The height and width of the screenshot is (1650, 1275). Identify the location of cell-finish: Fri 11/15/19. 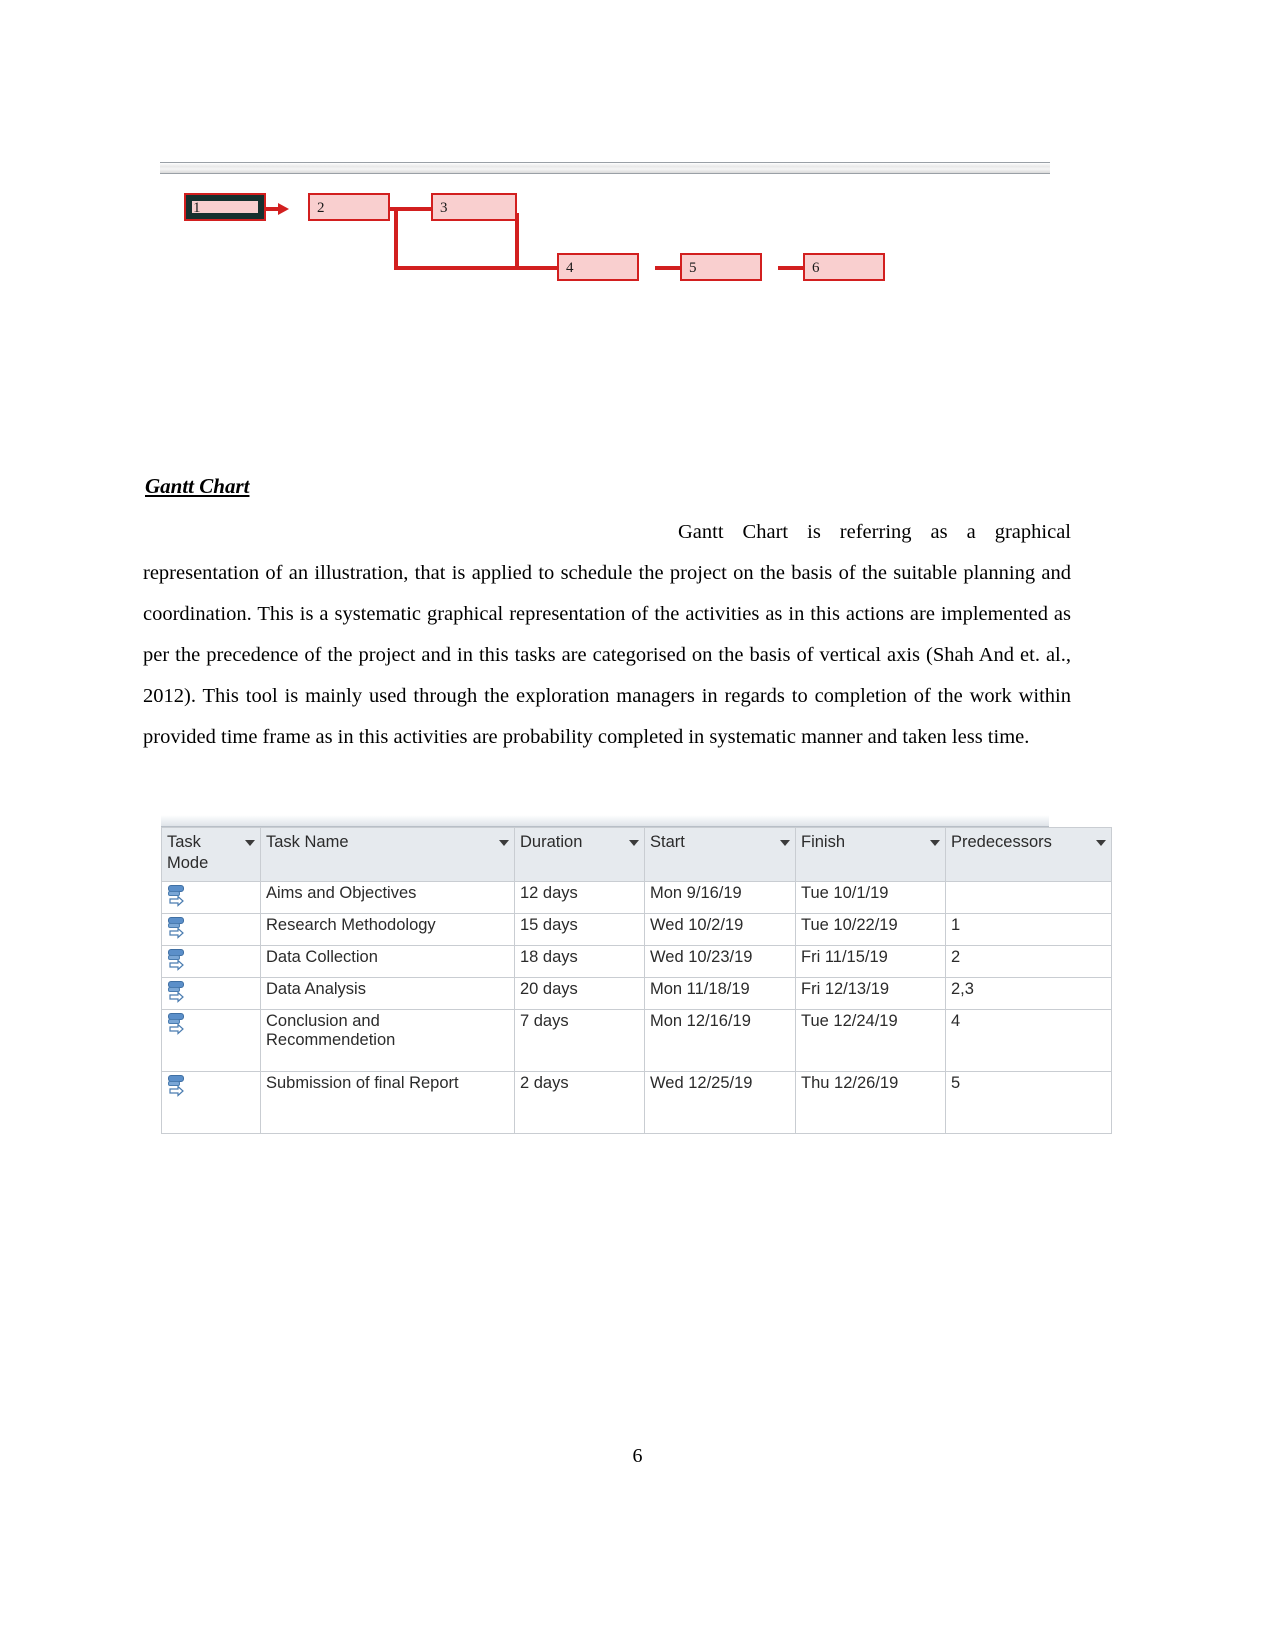
(870, 961).